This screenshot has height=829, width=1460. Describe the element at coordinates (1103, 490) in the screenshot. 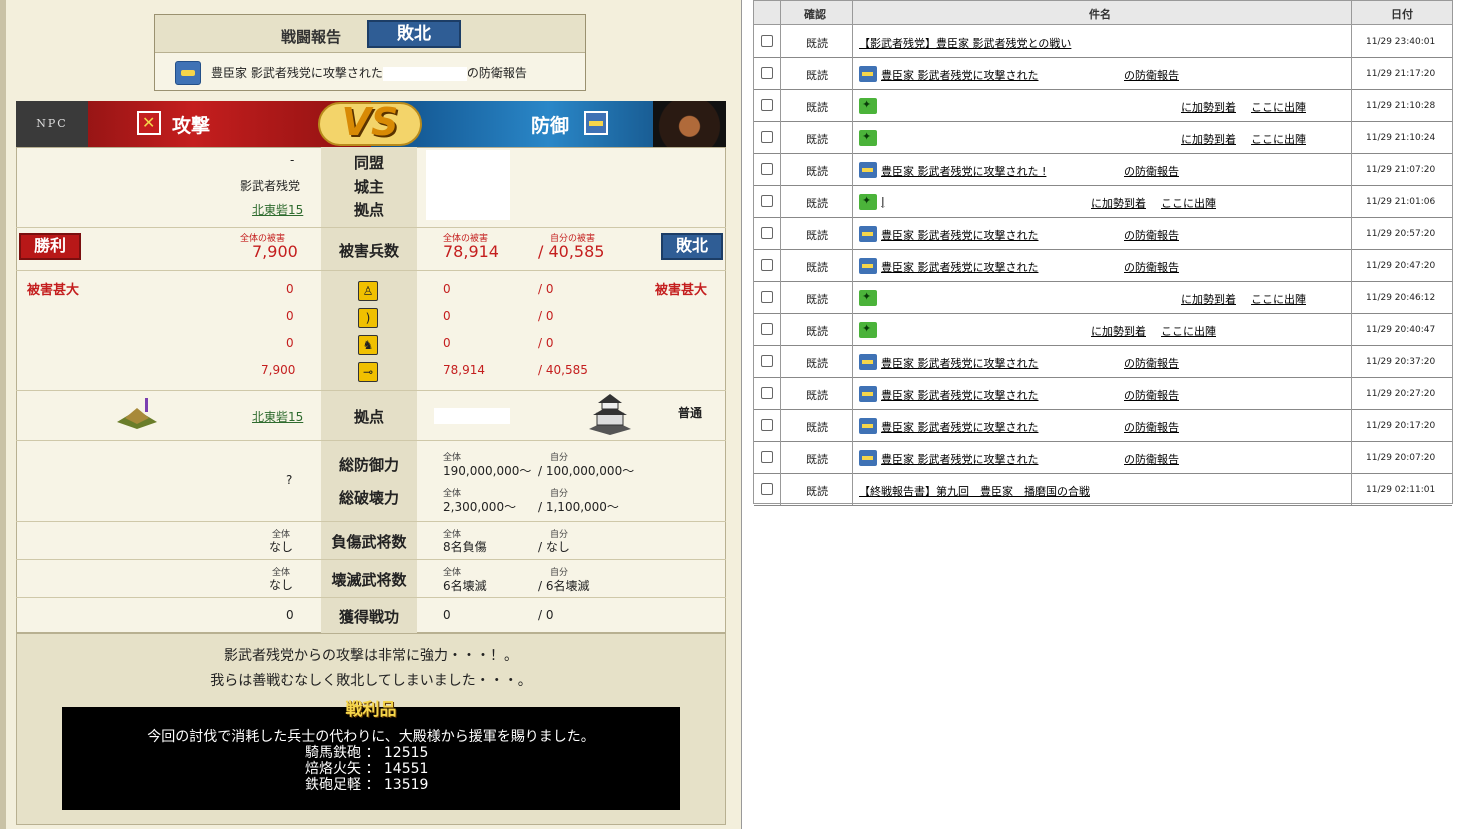

I see `message-row: 既読 【終戦報告書】第九回 豊臣家 播磨国の合戦 11/29 02:11:01` at that location.